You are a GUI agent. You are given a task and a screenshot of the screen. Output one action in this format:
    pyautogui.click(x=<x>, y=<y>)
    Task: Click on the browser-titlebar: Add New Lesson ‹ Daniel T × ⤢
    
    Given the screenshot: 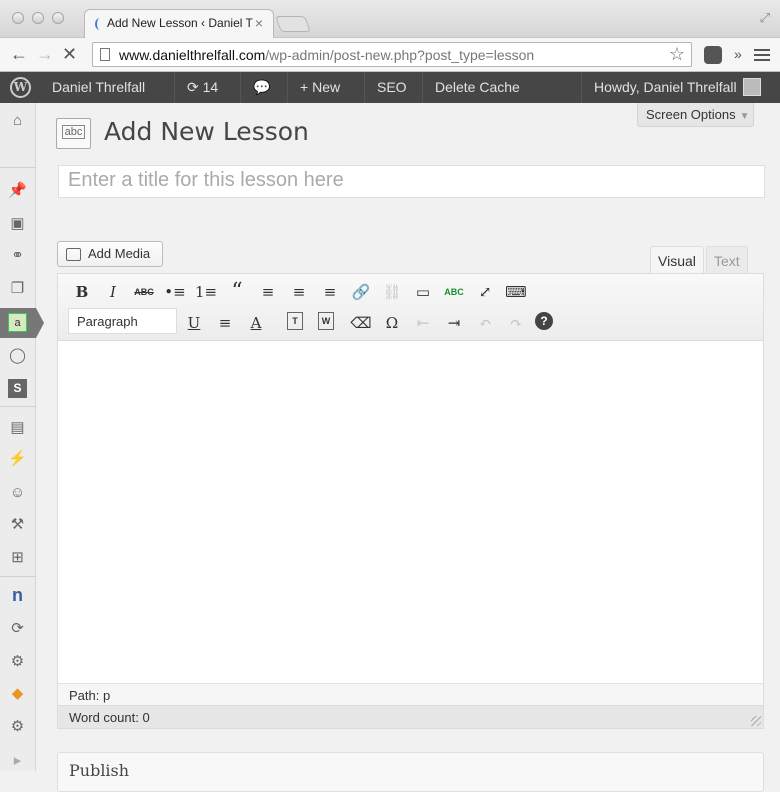 What is the action you would take?
    pyautogui.click(x=390, y=19)
    